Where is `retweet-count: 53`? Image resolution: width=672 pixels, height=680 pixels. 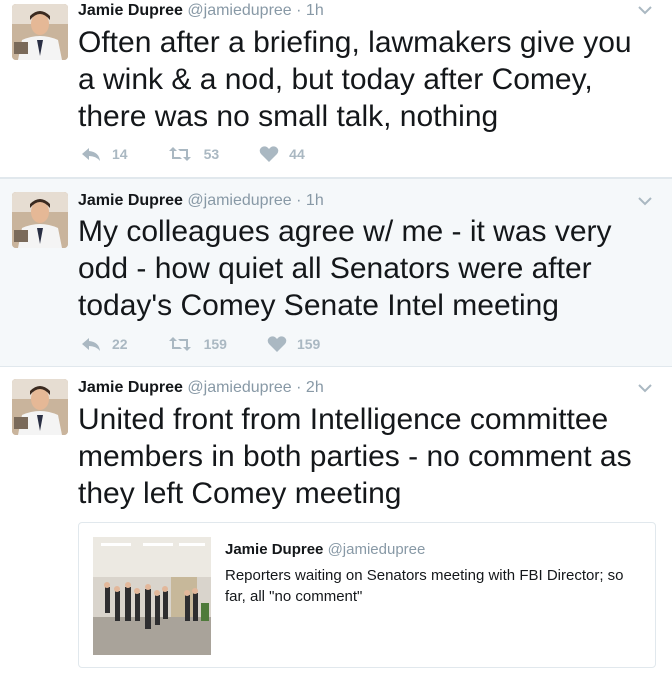 retweet-count: 53 is located at coordinates (211, 154).